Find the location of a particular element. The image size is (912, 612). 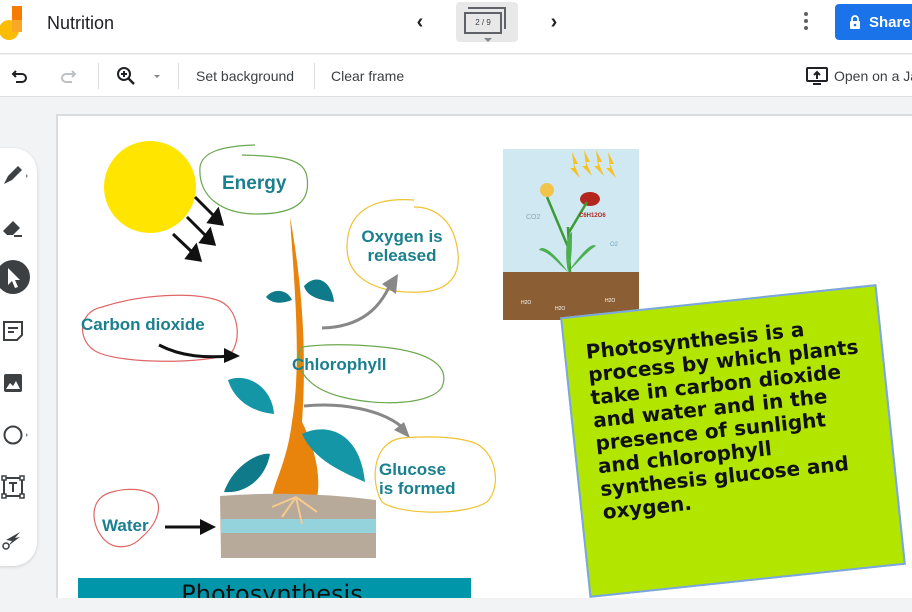

chlorophyll-label: Chlorophyll is located at coordinates (339, 364).